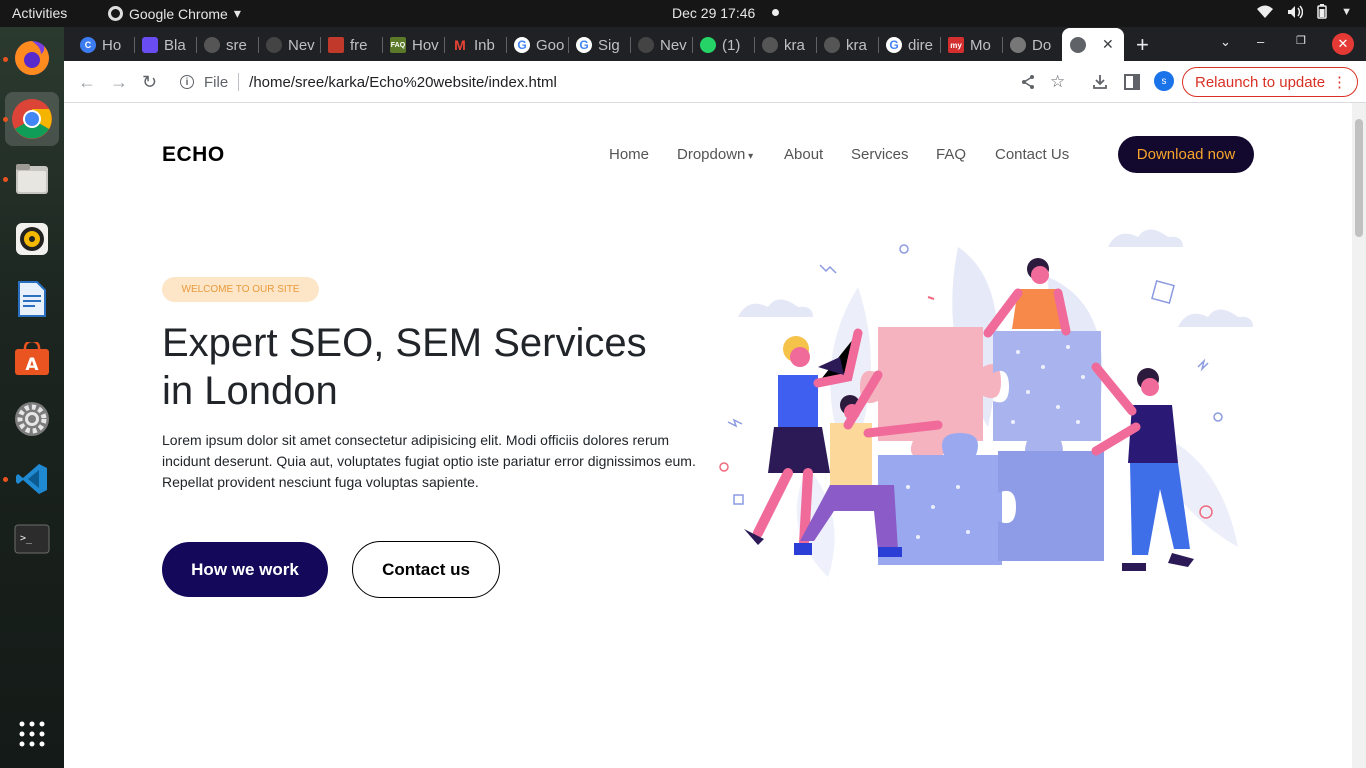 This screenshot has height=768, width=1366. Describe the element at coordinates (193, 155) in the screenshot. I see `site-logo: ECHO` at that location.